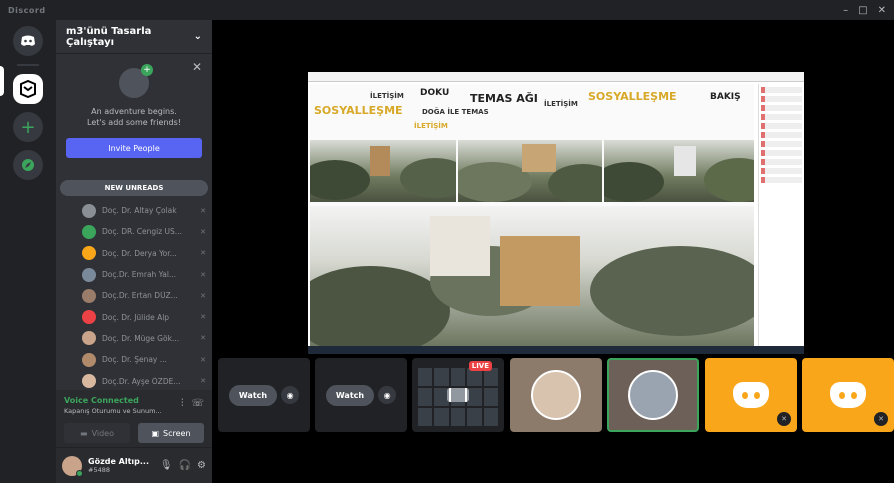  I want to click on voice-user-row: Doç. DR. Cengiz US... ✕, so click(147, 231).